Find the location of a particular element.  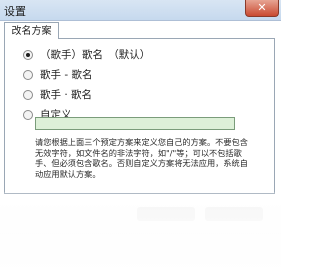

tab-rename-scheme: 改名方案 is located at coordinates (31, 30).